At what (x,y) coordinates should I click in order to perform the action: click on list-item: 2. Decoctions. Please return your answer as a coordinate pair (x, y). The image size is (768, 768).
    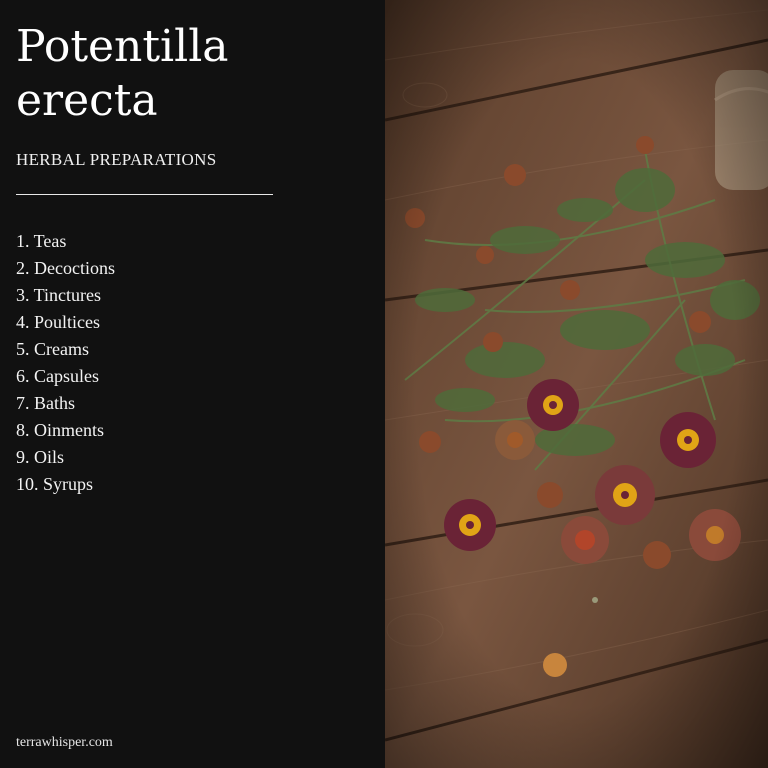
    Looking at the image, I should click on (65, 268).